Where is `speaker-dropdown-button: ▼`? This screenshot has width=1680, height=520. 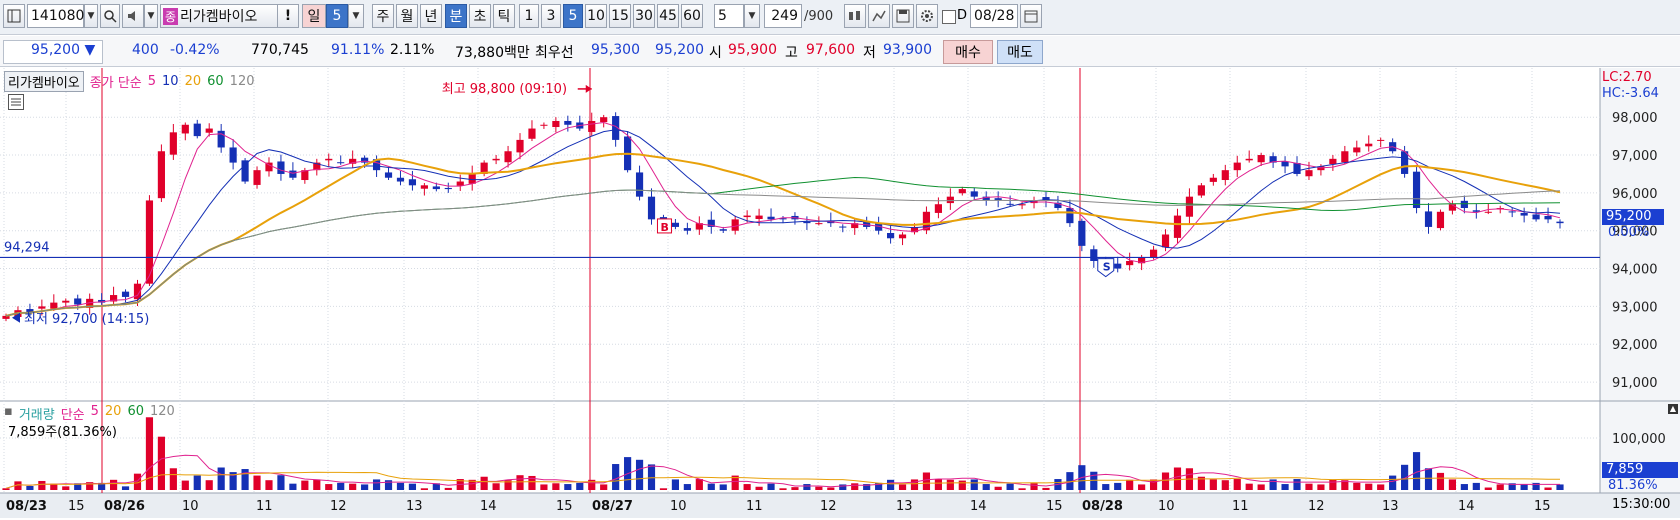 speaker-dropdown-button: ▼ is located at coordinates (151, 16).